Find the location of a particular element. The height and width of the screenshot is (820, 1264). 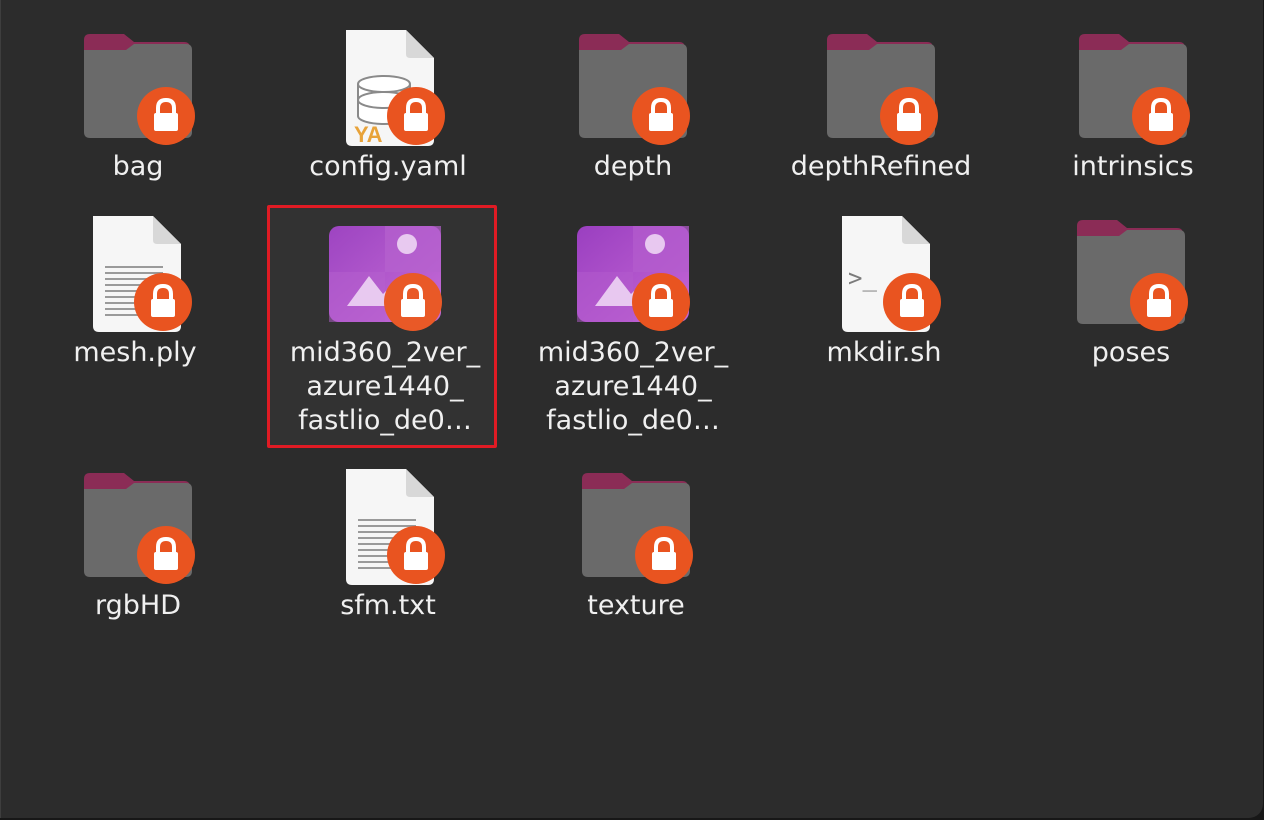

file-label: mkdir.sh is located at coordinates (884, 352).